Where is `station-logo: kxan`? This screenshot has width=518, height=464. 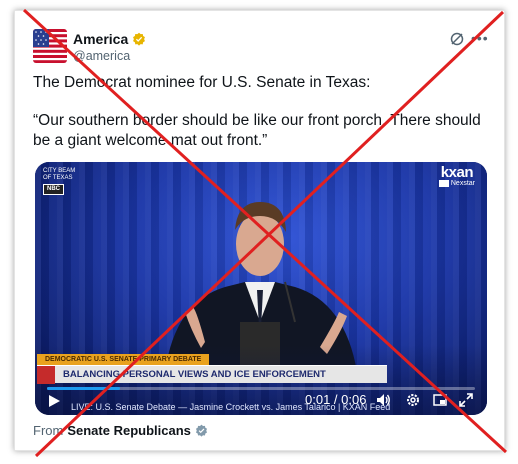
station-logo: kxan is located at coordinates (457, 172).